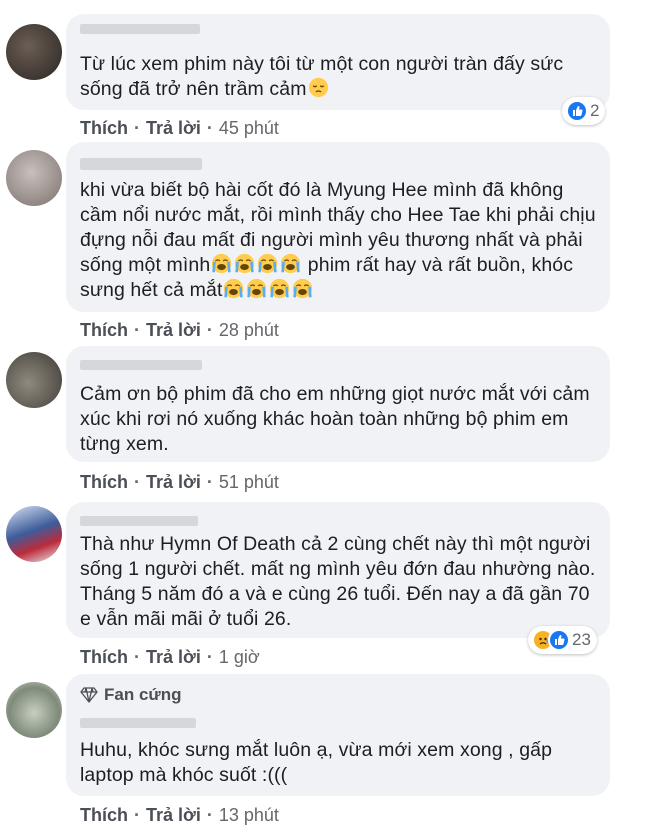  What do you see at coordinates (249, 815) in the screenshot?
I see `timestamp: 13 phút` at bounding box center [249, 815].